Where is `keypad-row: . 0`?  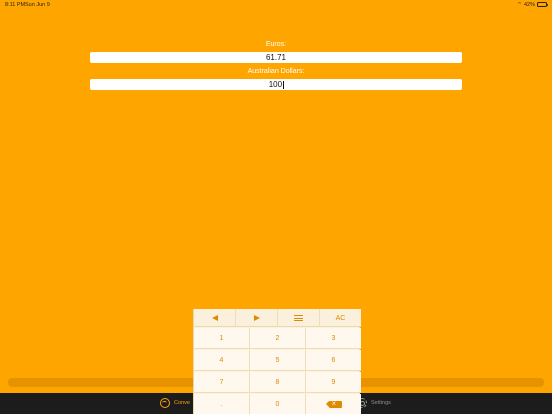 keypad-row: . 0 is located at coordinates (277, 404).